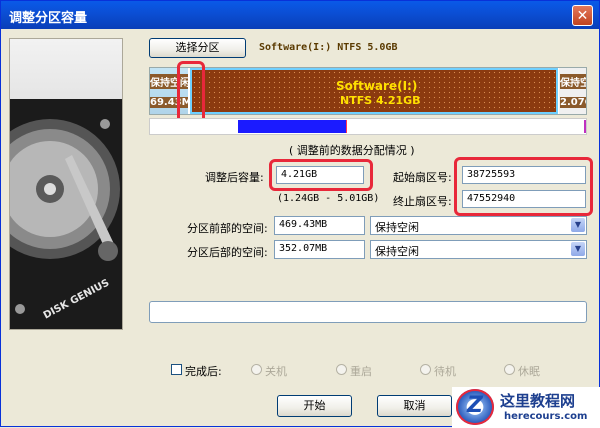 This screenshot has height=428, width=600. I want to click on back-space-select: 保持空闲 ▼, so click(478, 249).